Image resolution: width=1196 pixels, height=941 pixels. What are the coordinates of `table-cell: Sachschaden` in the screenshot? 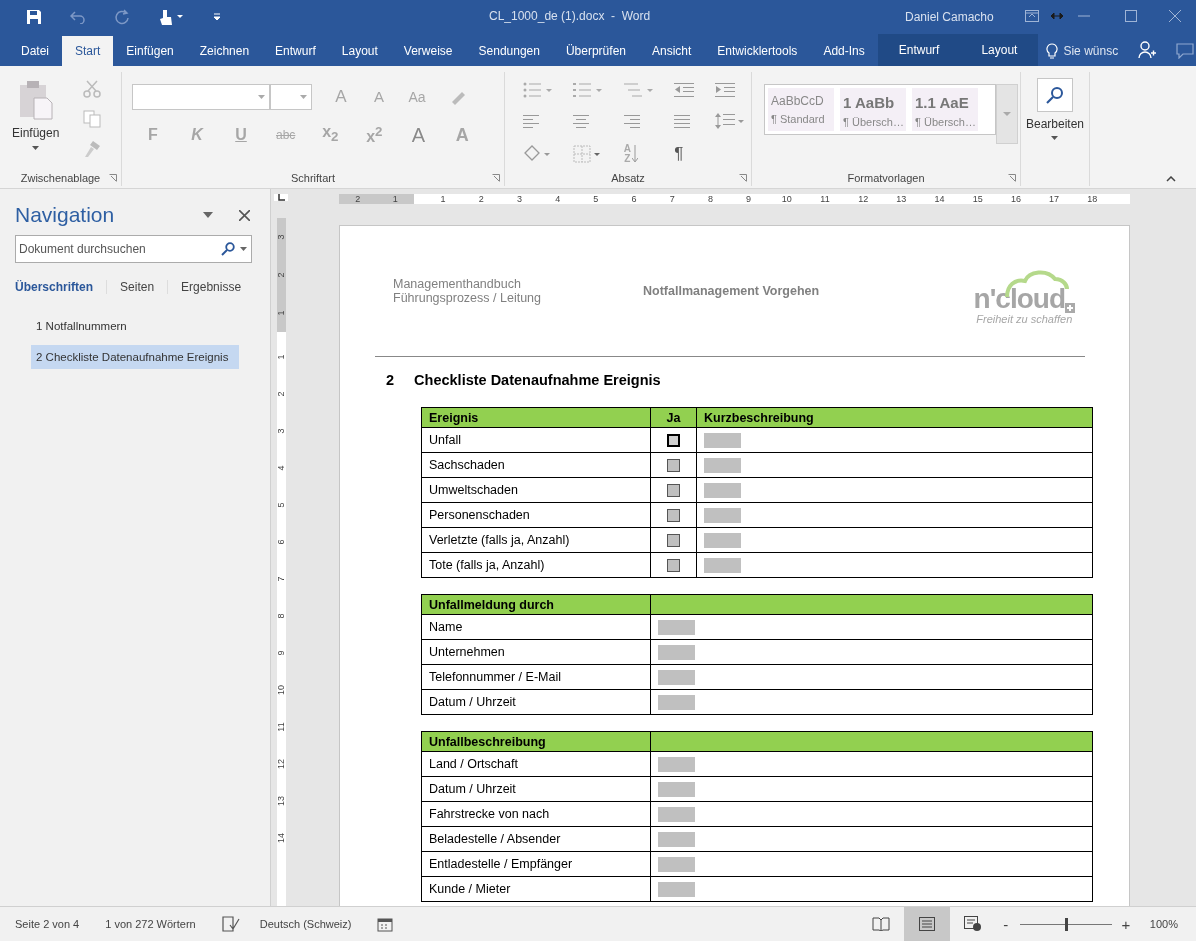 It's located at (536, 465).